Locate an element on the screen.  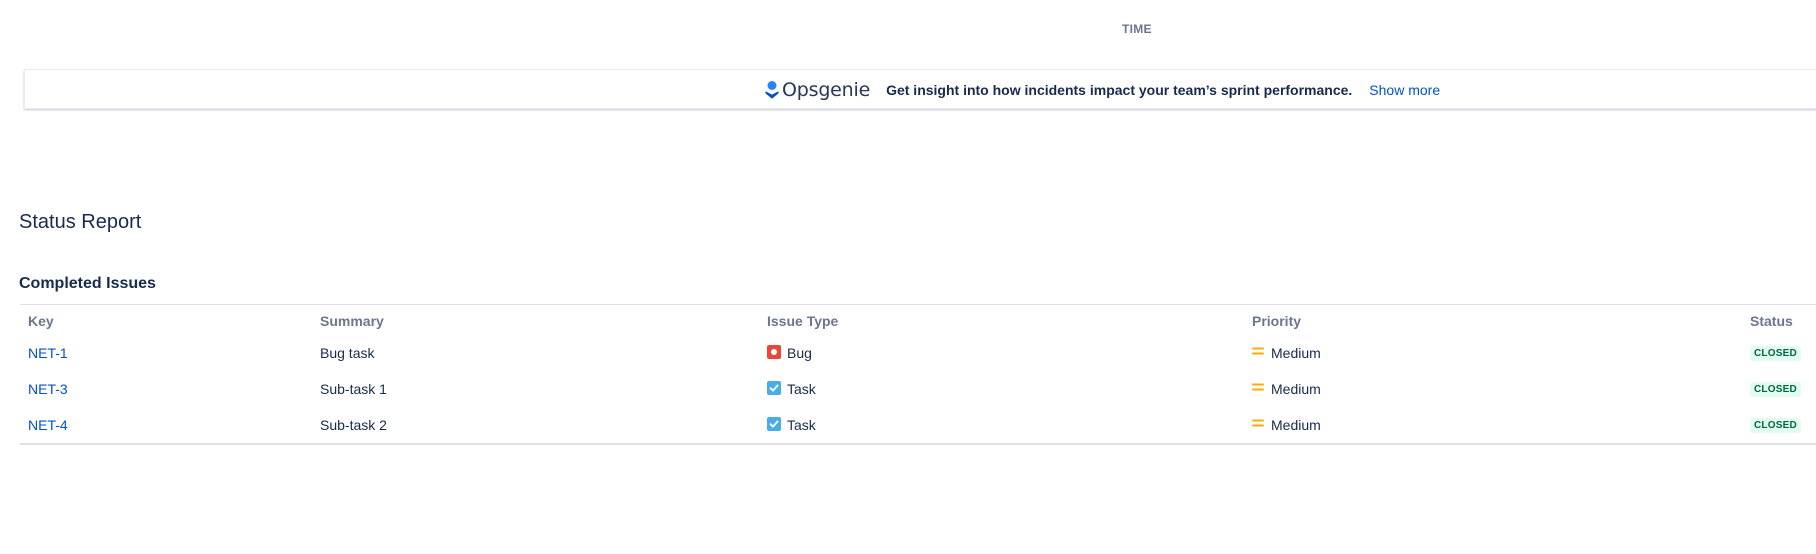
opsgenie-logo: Opsgenie is located at coordinates (817, 90).